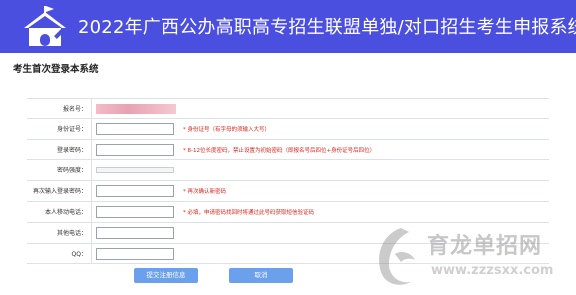 The width and height of the screenshot is (576, 295). What do you see at coordinates (492, 270) in the screenshot?
I see `watermark-url: www.zzzsxx.com` at bounding box center [492, 270].